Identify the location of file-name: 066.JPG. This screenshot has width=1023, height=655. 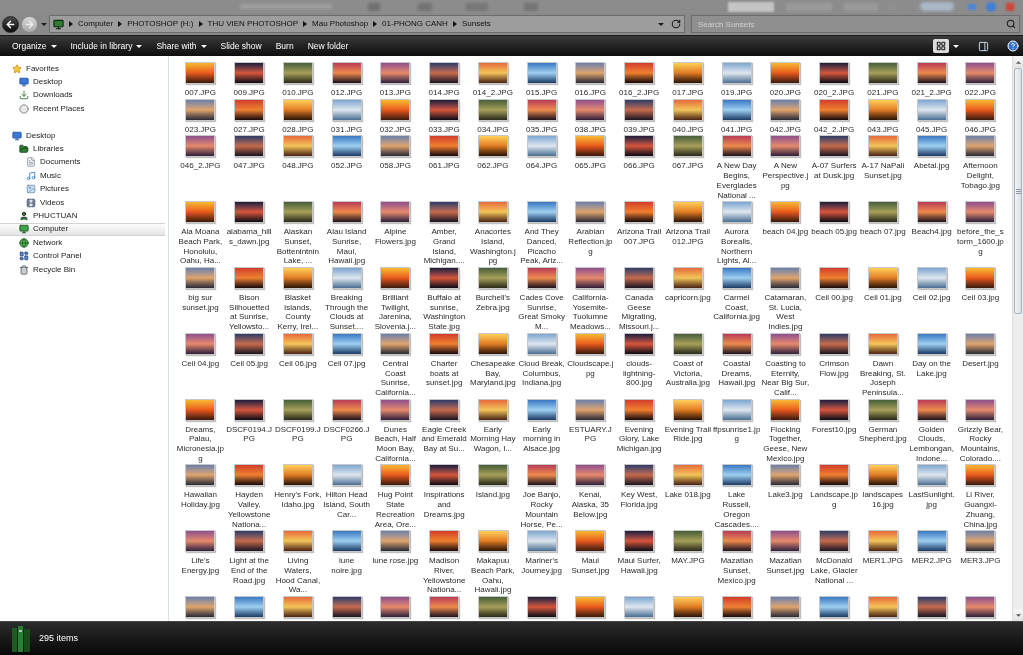
(639, 166).